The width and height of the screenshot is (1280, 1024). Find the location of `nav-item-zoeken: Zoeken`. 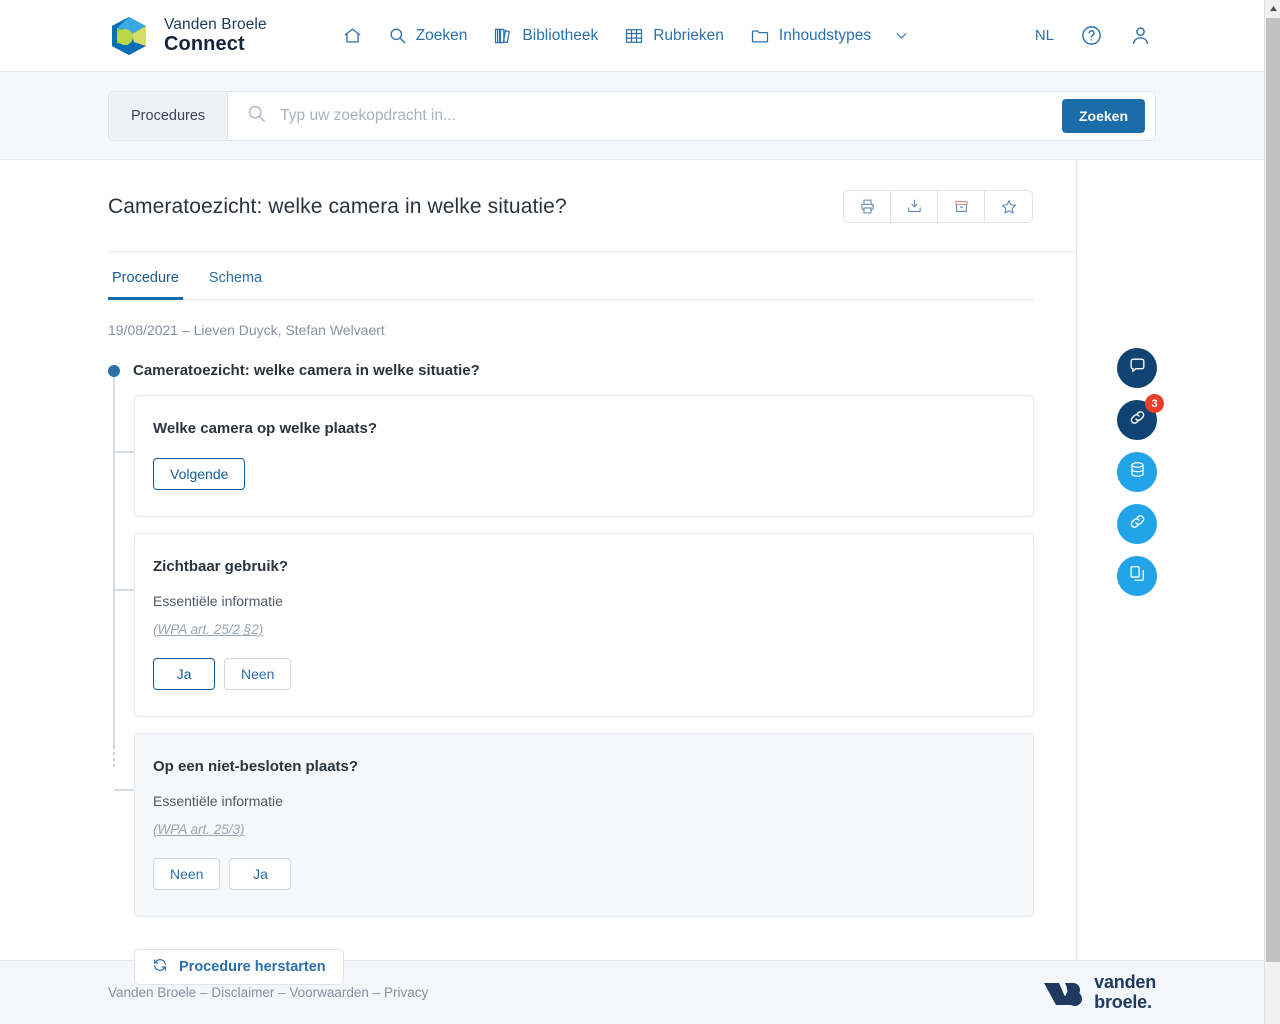

nav-item-zoeken: Zoeken is located at coordinates (428, 35).